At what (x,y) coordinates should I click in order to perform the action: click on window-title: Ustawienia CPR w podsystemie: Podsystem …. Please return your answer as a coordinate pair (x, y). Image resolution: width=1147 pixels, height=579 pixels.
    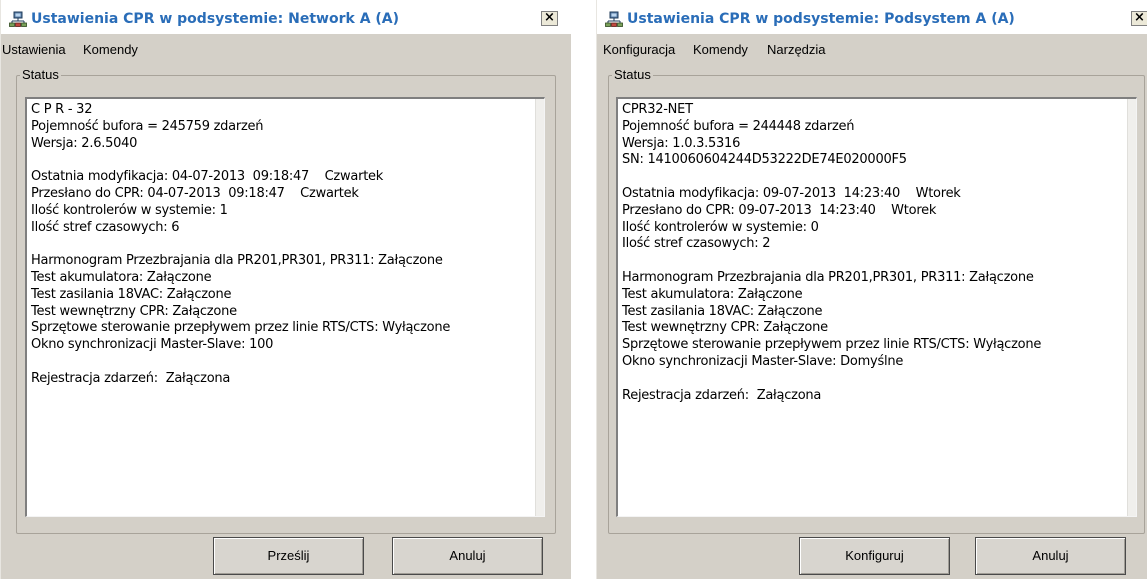
    Looking at the image, I should click on (821, 19).